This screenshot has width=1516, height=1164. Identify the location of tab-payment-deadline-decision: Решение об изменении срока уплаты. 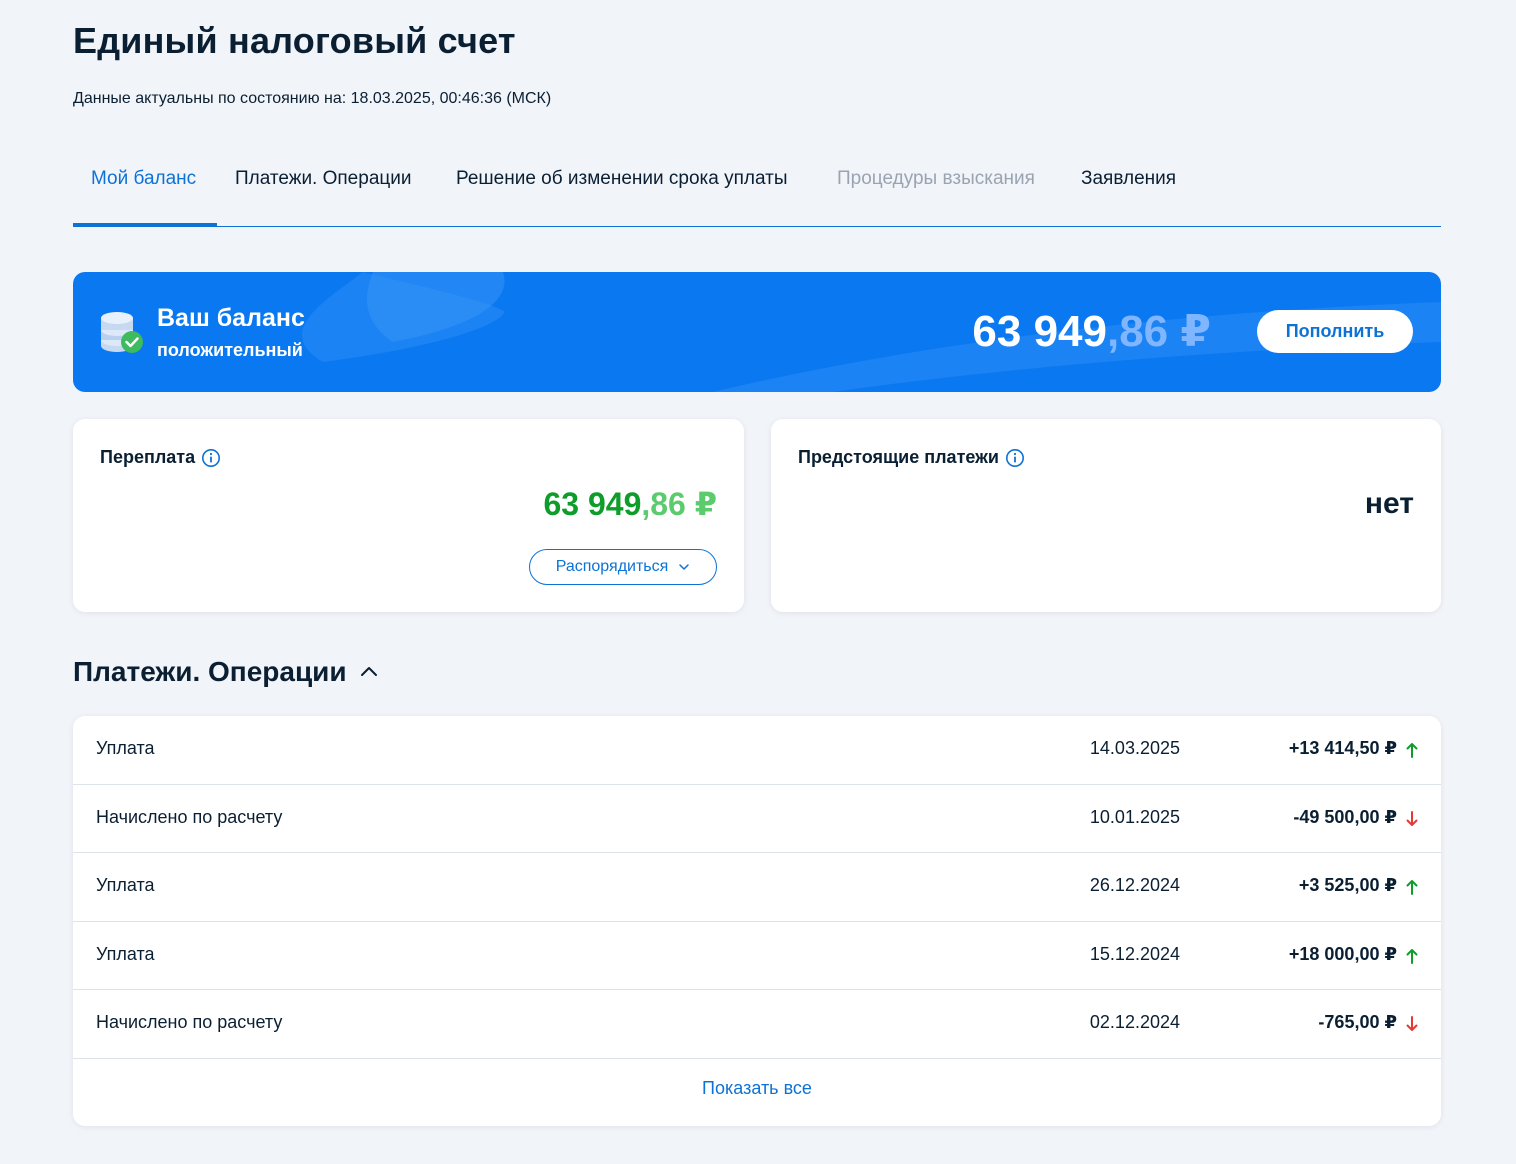
(622, 179).